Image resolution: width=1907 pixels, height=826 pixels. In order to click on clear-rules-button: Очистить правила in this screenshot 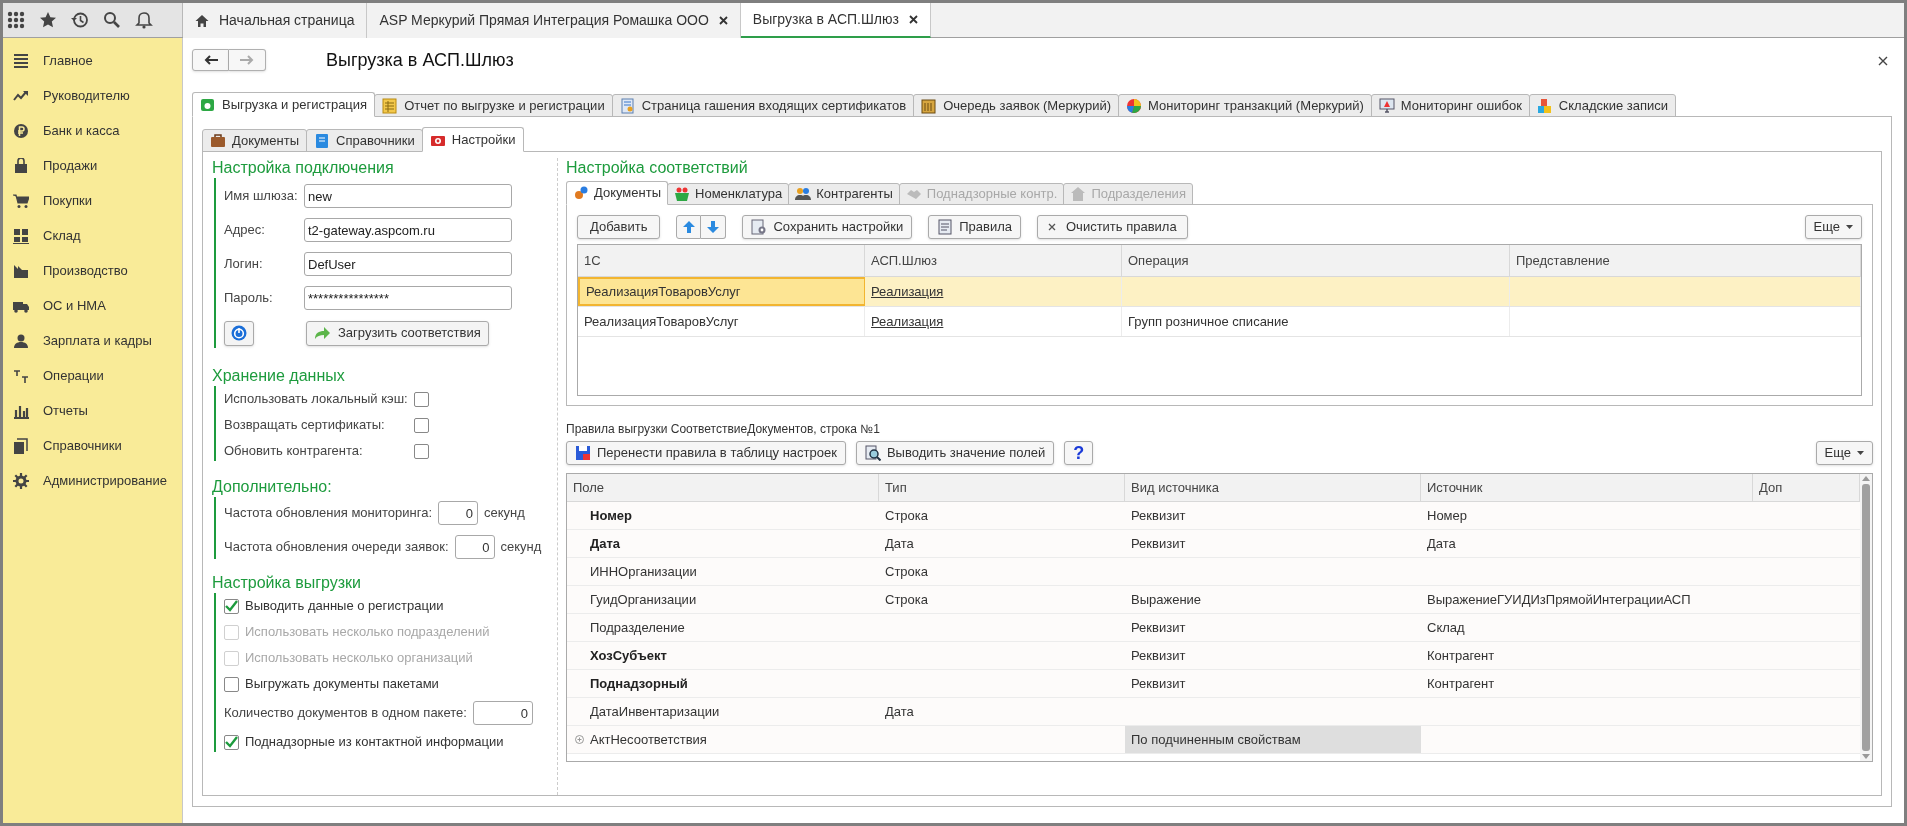, I will do `click(1112, 227)`.